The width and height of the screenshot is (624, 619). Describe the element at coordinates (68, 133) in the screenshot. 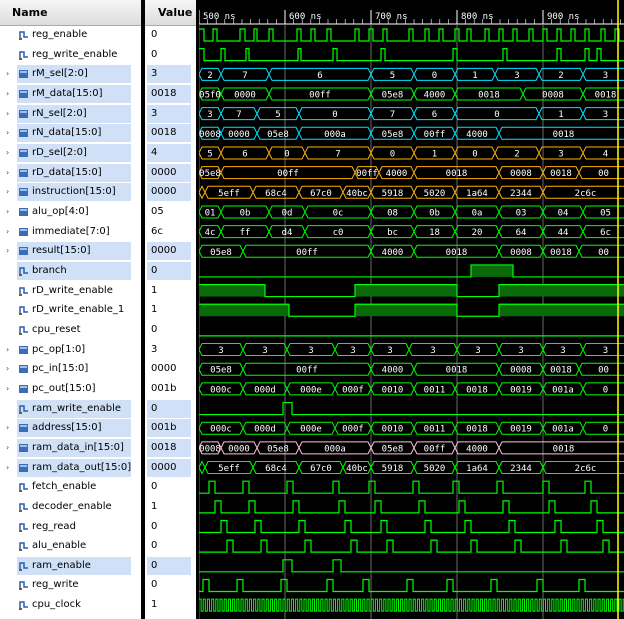

I see `signal-row-rN-data: › rN_data[15:0]` at that location.